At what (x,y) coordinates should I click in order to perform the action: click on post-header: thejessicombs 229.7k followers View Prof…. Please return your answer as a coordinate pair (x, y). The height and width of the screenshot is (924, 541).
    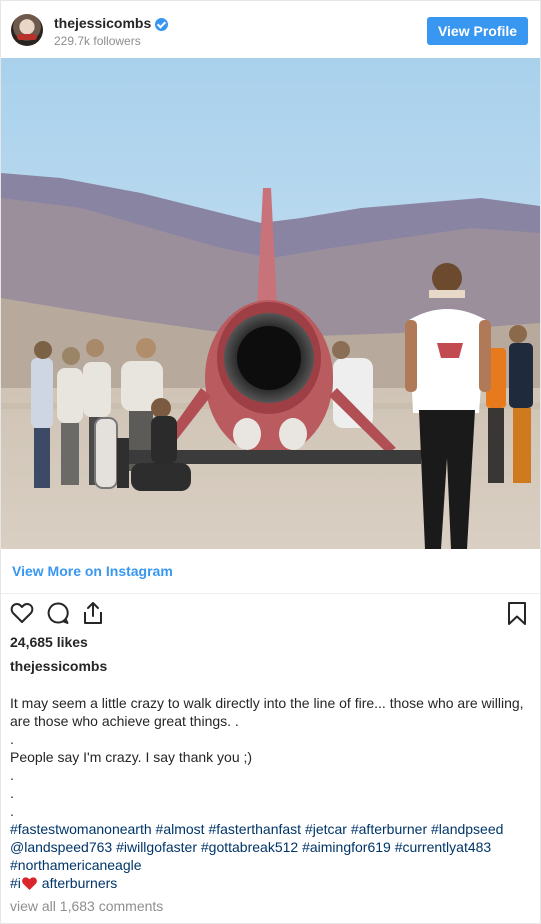
    Looking at the image, I should click on (270, 29).